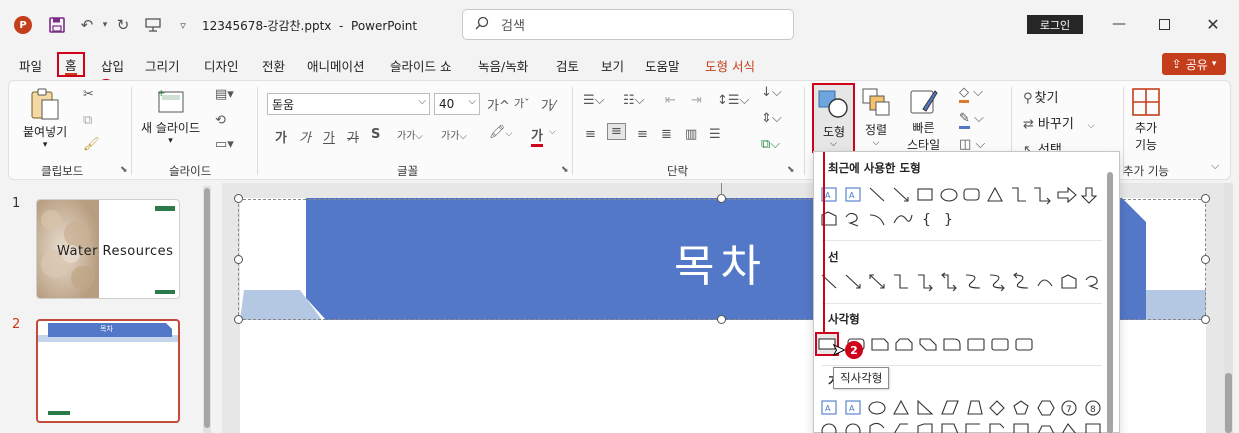 This screenshot has width=1239, height=433. I want to click on shape-outline-icon: ✎ ⌵, so click(971, 120).